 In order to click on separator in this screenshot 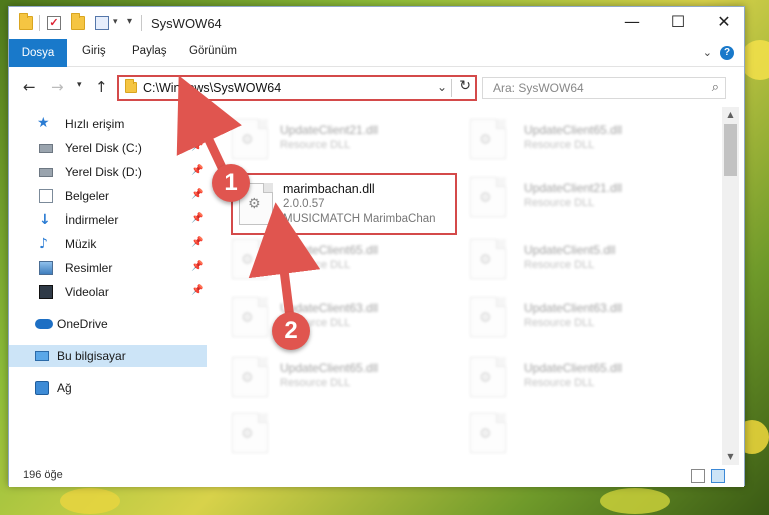, I will do `click(451, 88)`.